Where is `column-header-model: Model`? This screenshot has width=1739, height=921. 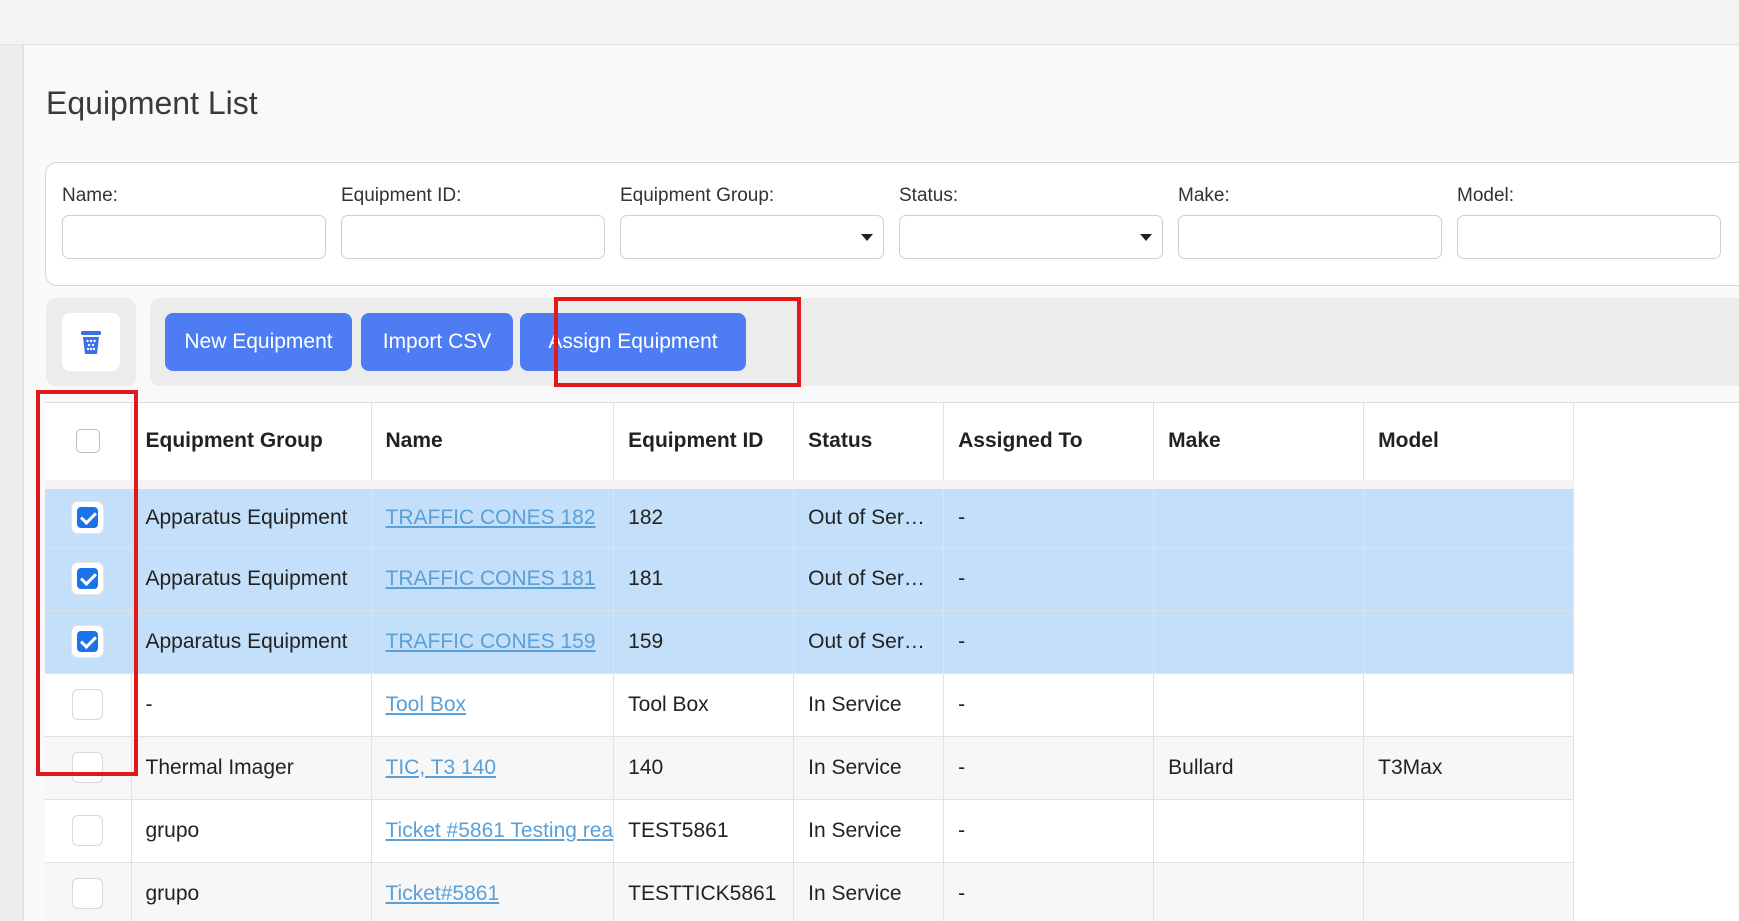
column-header-model: Model is located at coordinates (1469, 446).